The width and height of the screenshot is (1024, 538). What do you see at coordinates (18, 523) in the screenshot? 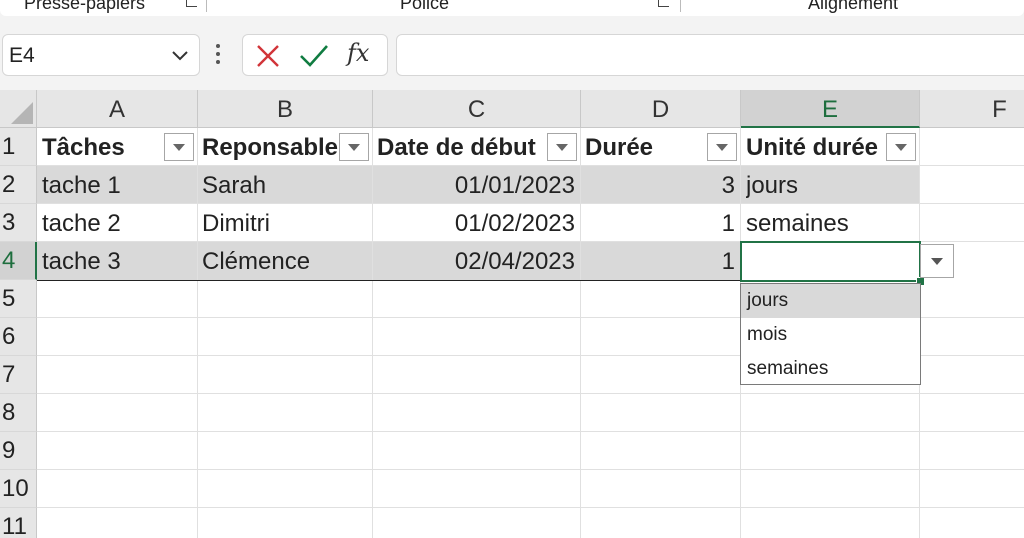
I see `row-header-11: 11` at bounding box center [18, 523].